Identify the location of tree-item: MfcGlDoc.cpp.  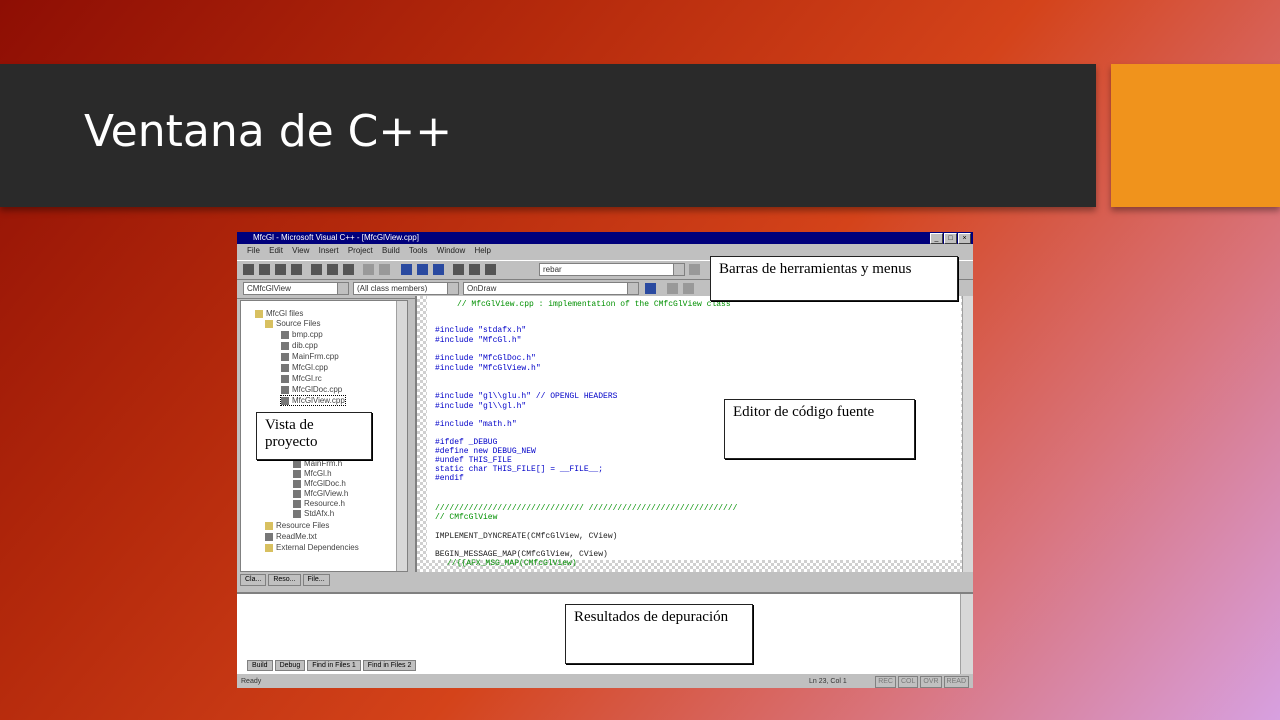
(311, 389).